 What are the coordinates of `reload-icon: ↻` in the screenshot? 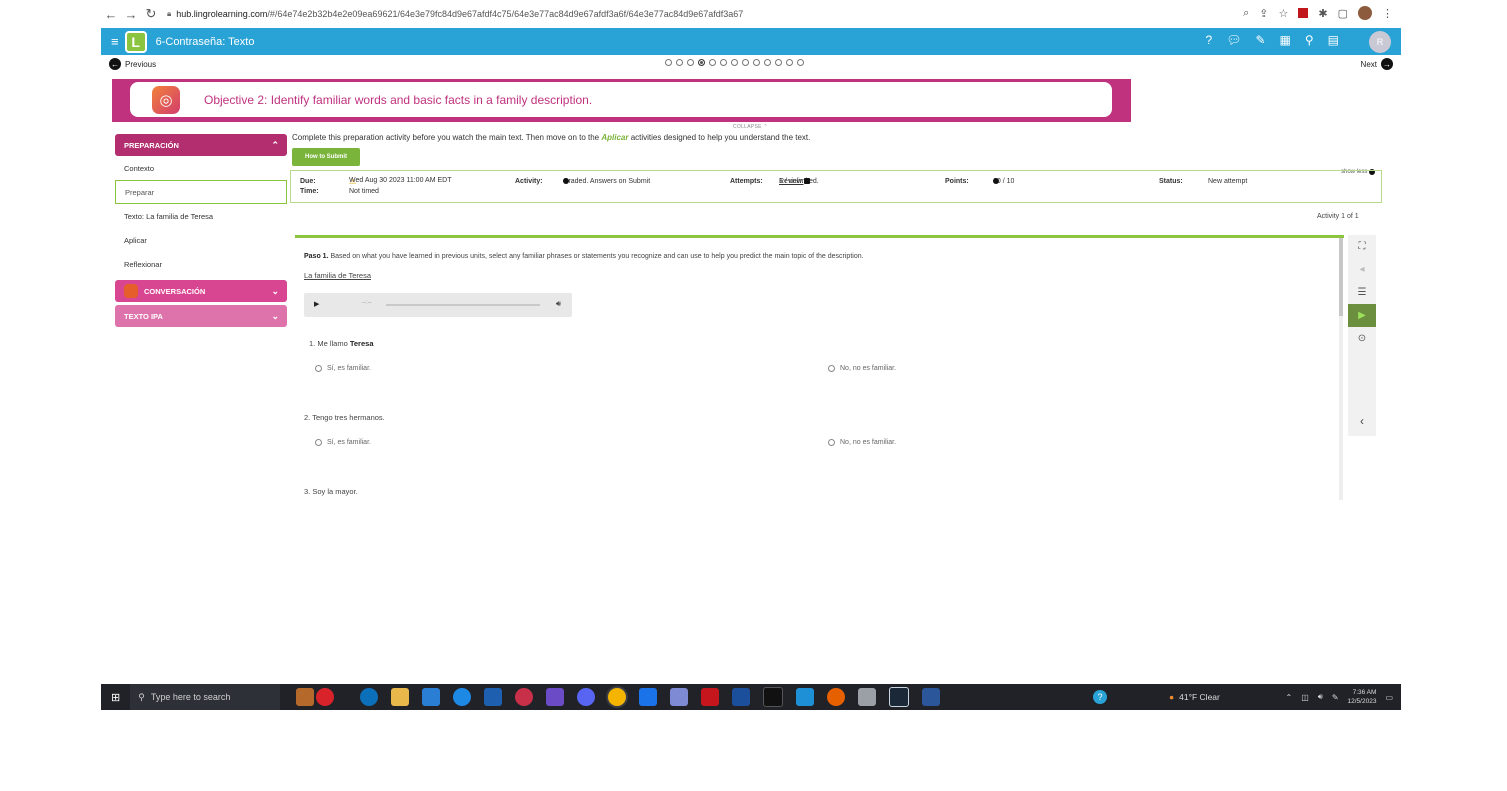 It's located at (151, 14).